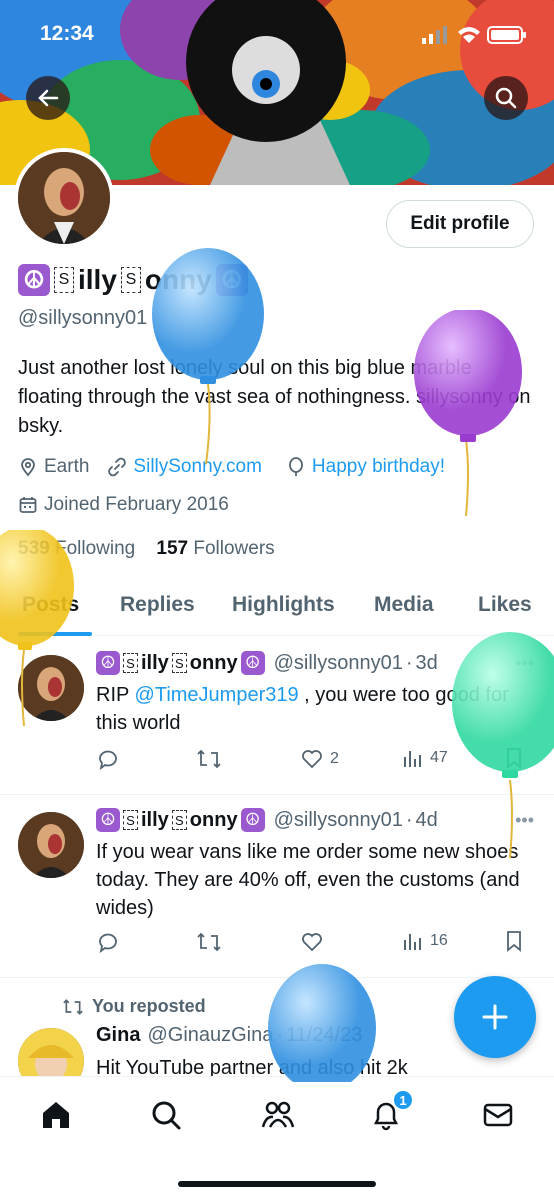  I want to click on post-time: 4d, so click(426, 819).